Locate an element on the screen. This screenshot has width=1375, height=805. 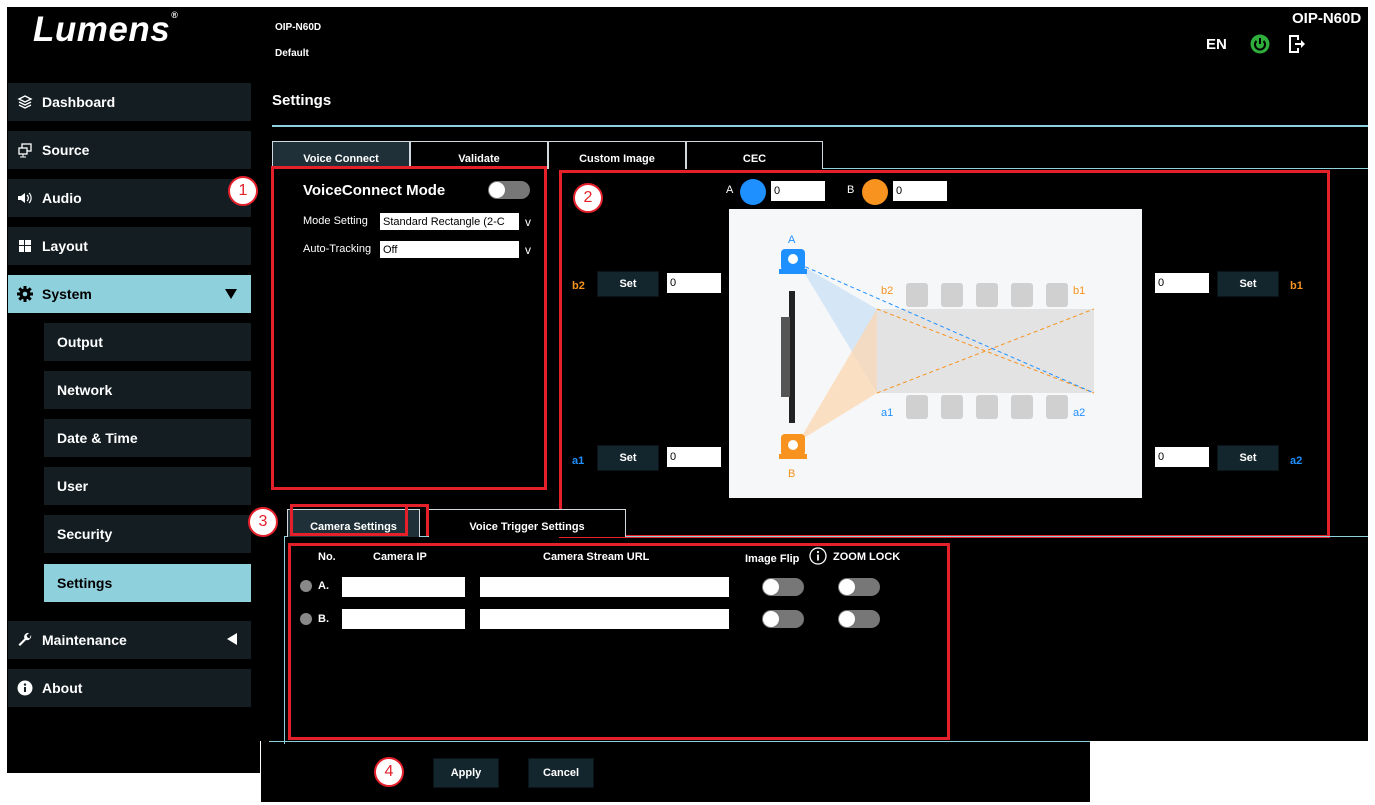
camera-a-input: 0 is located at coordinates (798, 191).